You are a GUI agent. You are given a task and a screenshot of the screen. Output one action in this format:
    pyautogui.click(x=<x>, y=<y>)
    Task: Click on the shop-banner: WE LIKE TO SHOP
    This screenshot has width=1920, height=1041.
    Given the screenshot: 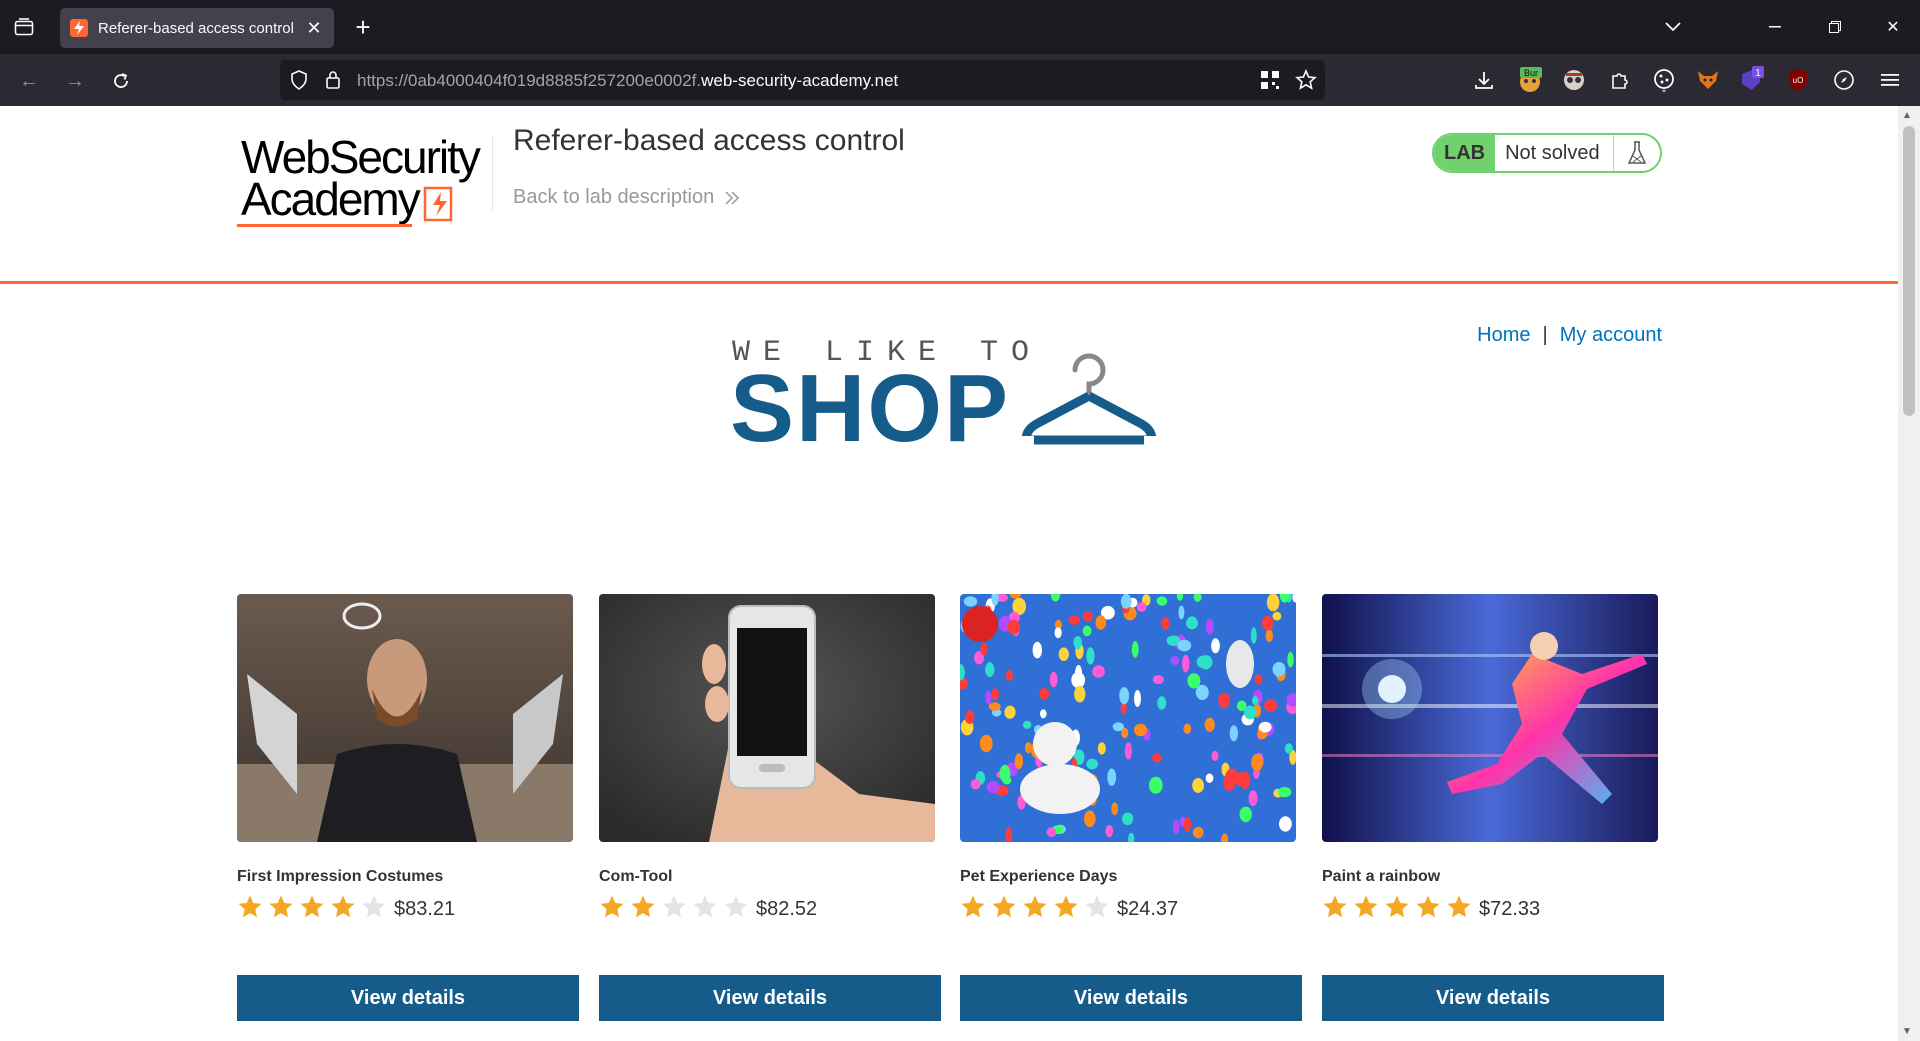 What is the action you would take?
    pyautogui.click(x=950, y=399)
    